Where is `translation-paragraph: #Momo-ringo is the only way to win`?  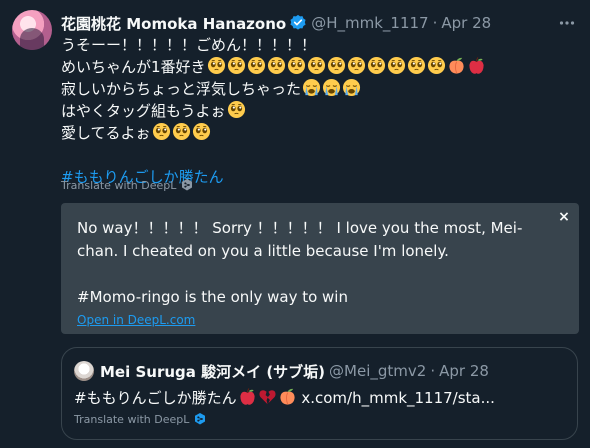
translation-paragraph: #Momo-ringo is the only way to win is located at coordinates (212, 297).